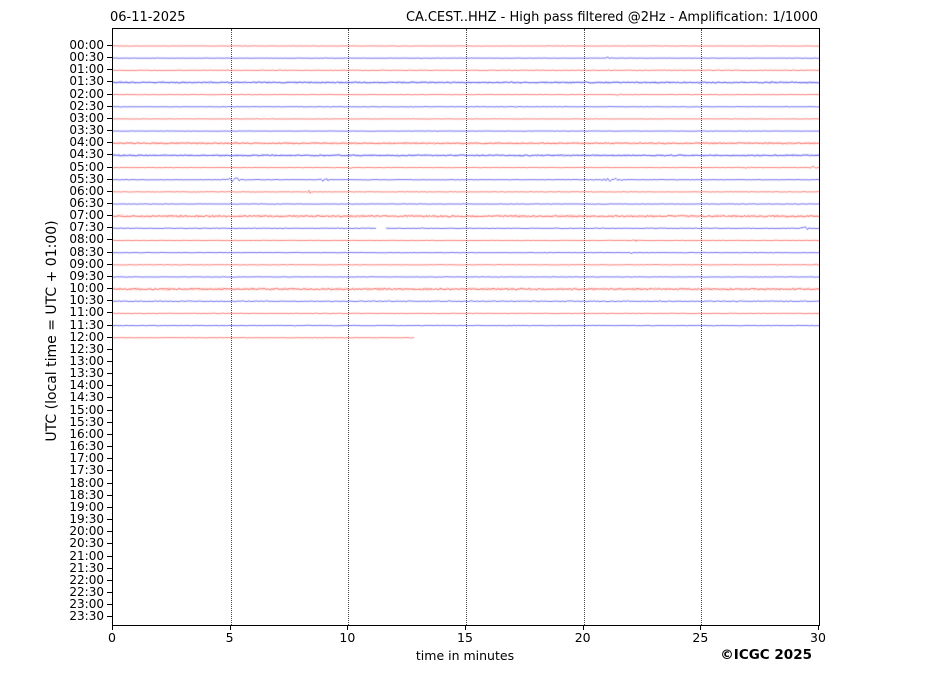 The image size is (927, 696). Describe the element at coordinates (582, 637) in the screenshot. I see `x-tick-label: 20` at that location.